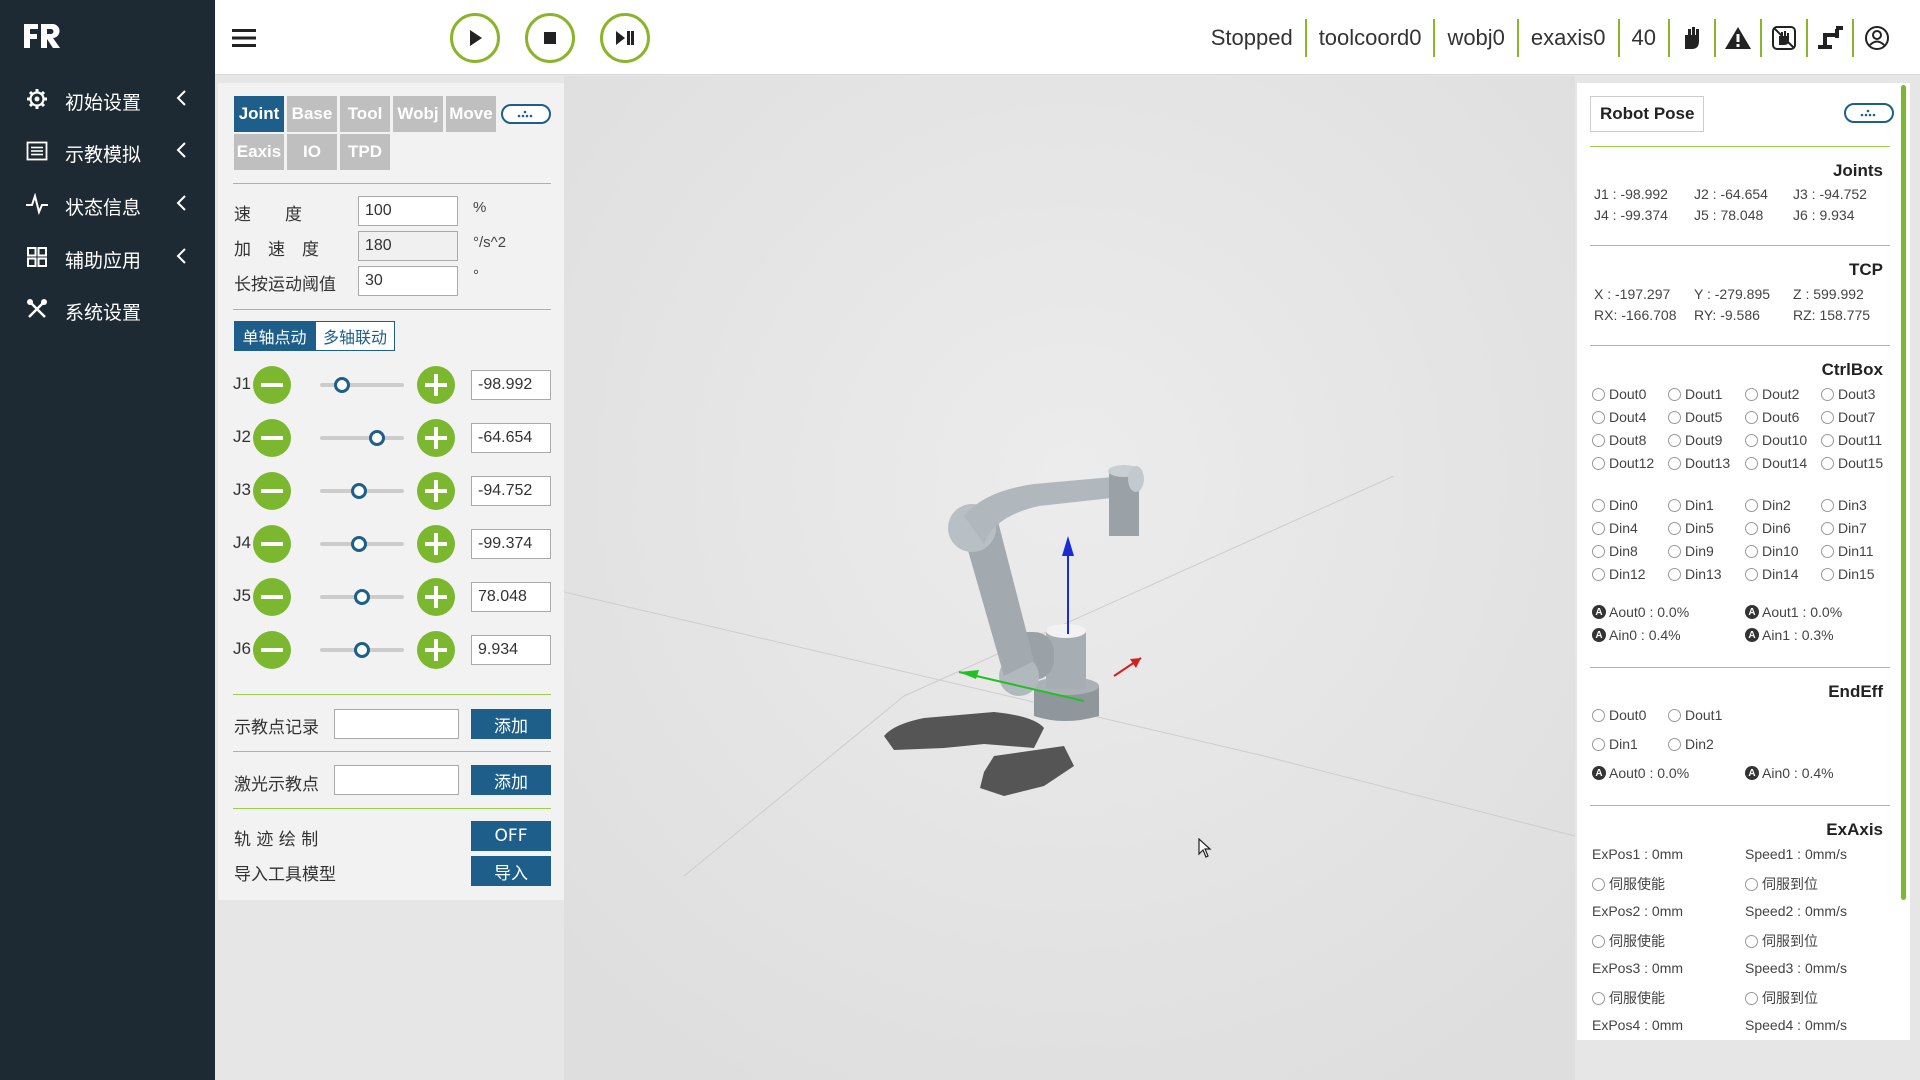 The width and height of the screenshot is (1920, 1080). I want to click on nav-item-initial-settings: 初始设置, so click(107, 98).